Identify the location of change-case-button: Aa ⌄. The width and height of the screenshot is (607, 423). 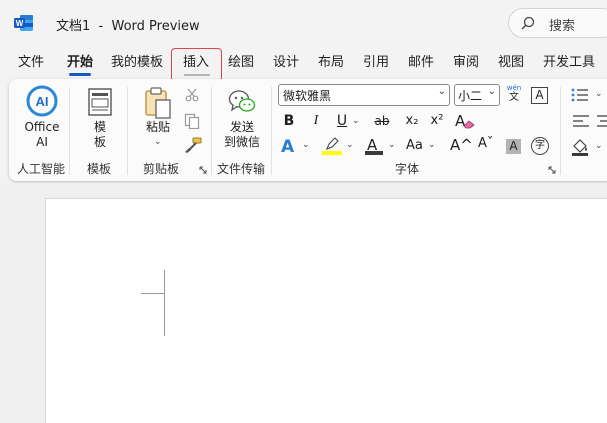
(423, 147).